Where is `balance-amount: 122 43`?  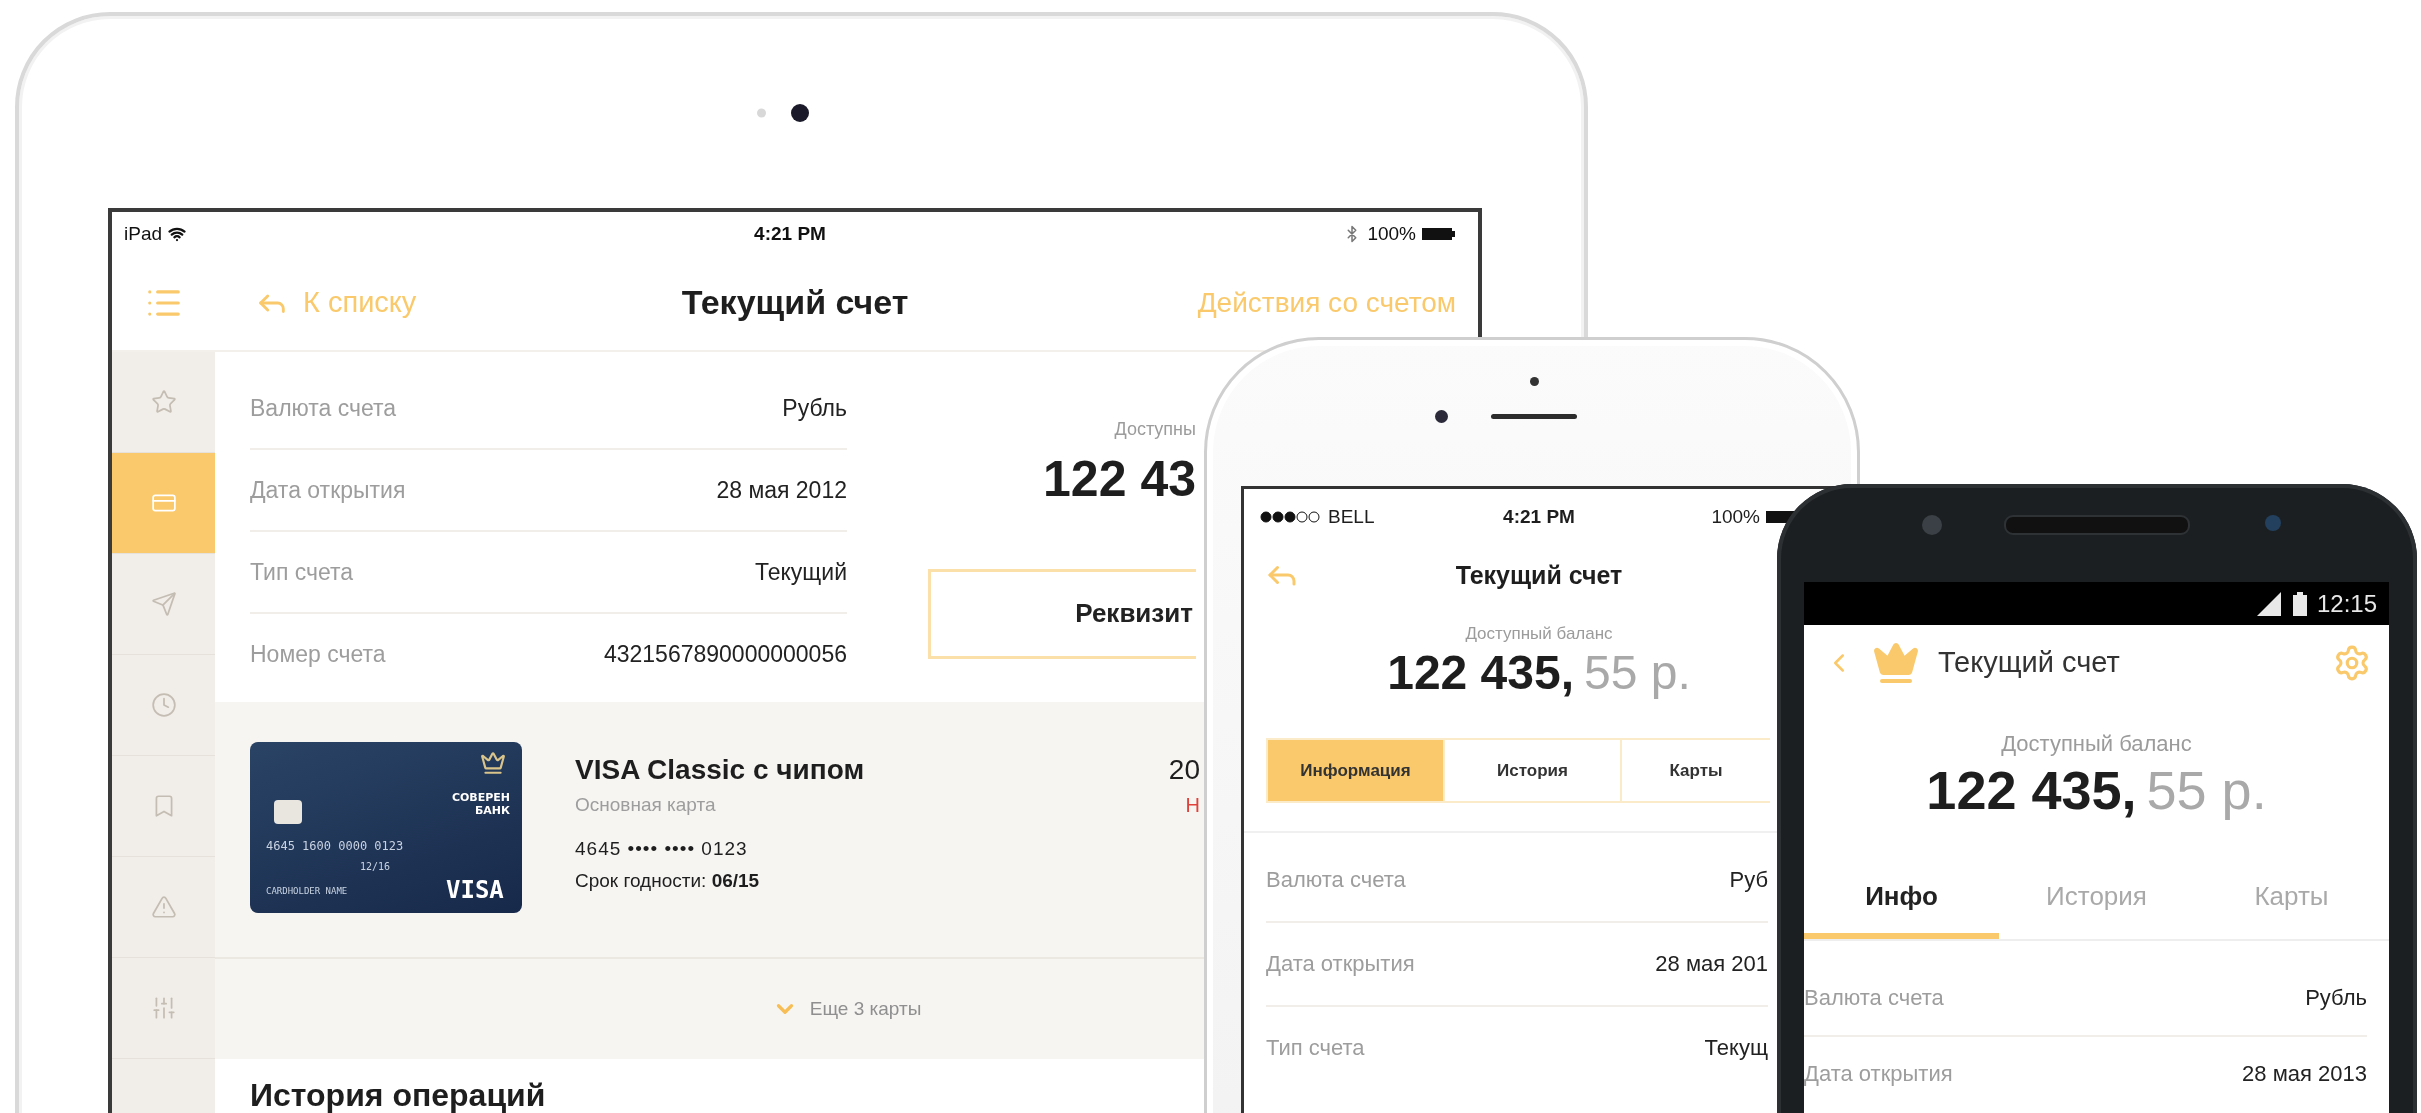 balance-amount: 122 43 is located at coordinates (1119, 480).